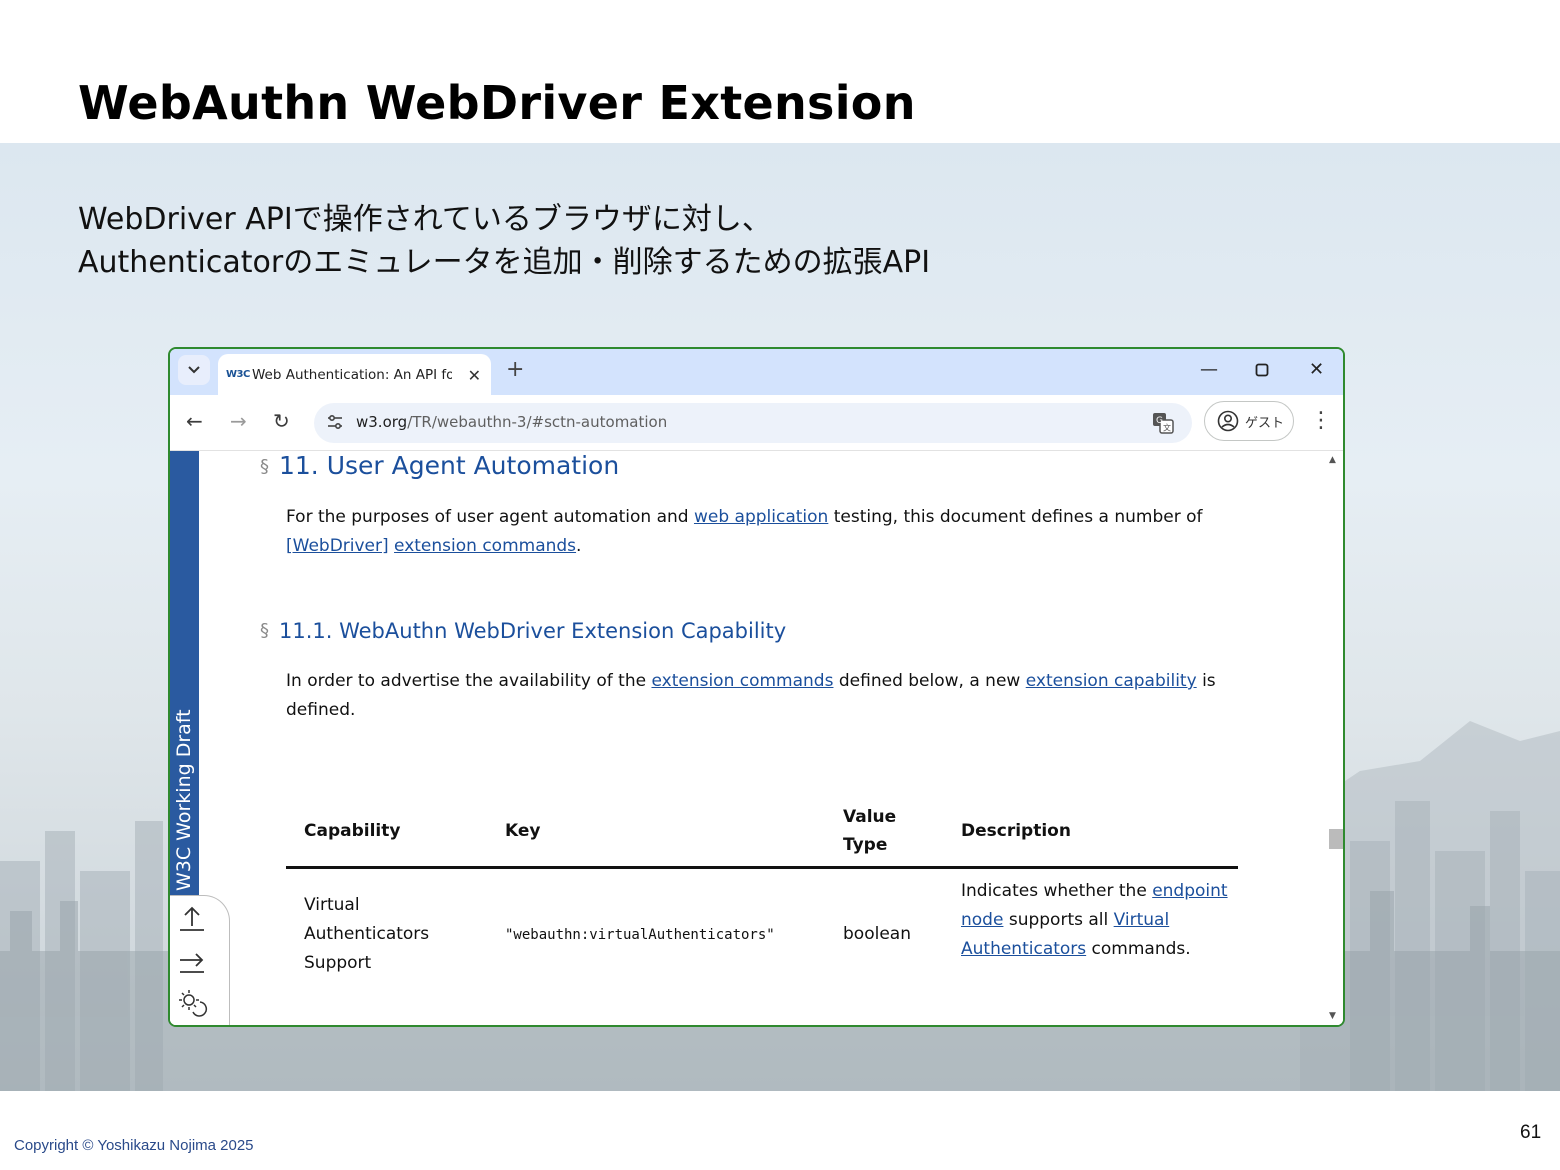 The height and width of the screenshot is (1170, 1560). I want to click on subtitle-line-2: Authenticatorのエミュレータを追加・削除するための拡張API, so click(504, 262).